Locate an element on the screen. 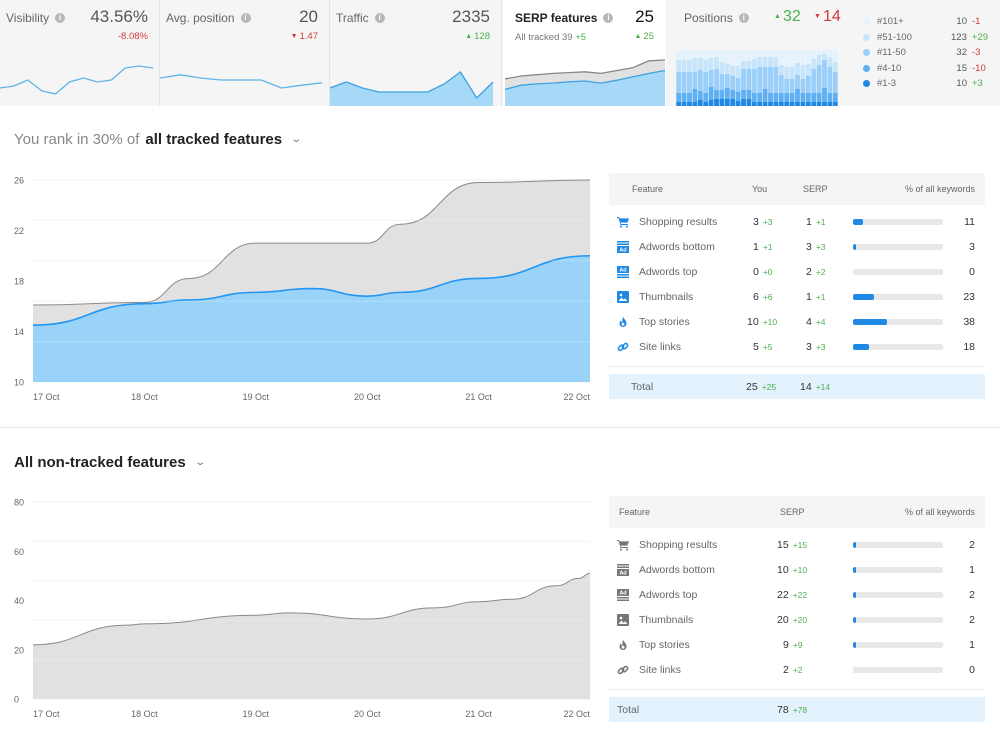  table-row: Thumbnails 20 +20 2 is located at coordinates (797, 619).